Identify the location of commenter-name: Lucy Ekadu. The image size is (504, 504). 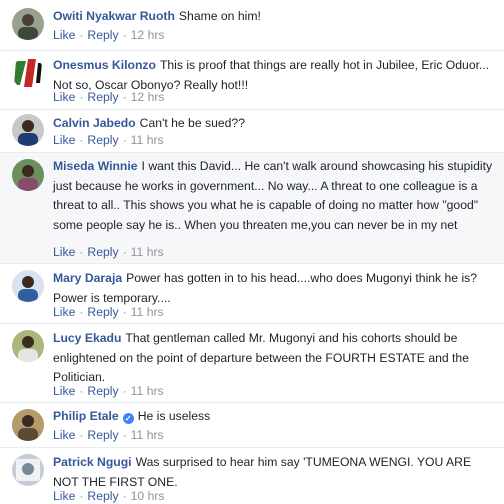
(87, 338).